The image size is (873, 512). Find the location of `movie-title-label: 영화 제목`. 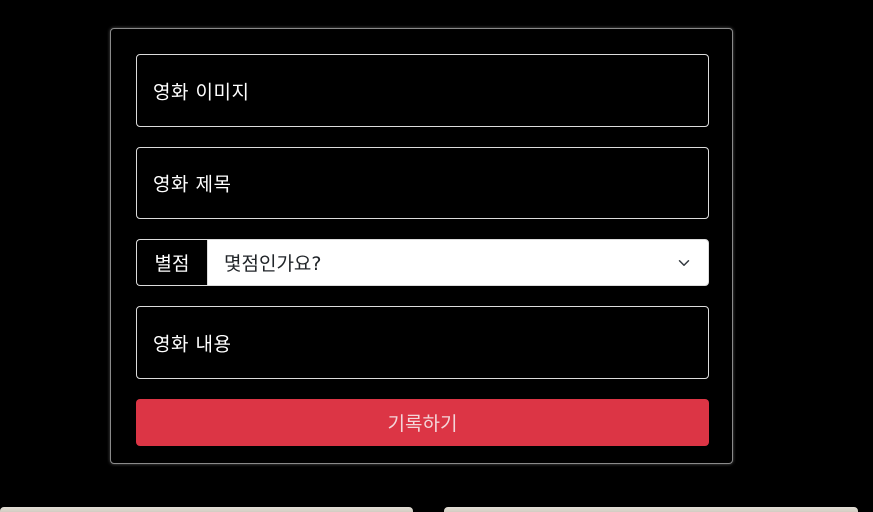

movie-title-label: 영화 제목 is located at coordinates (192, 184).